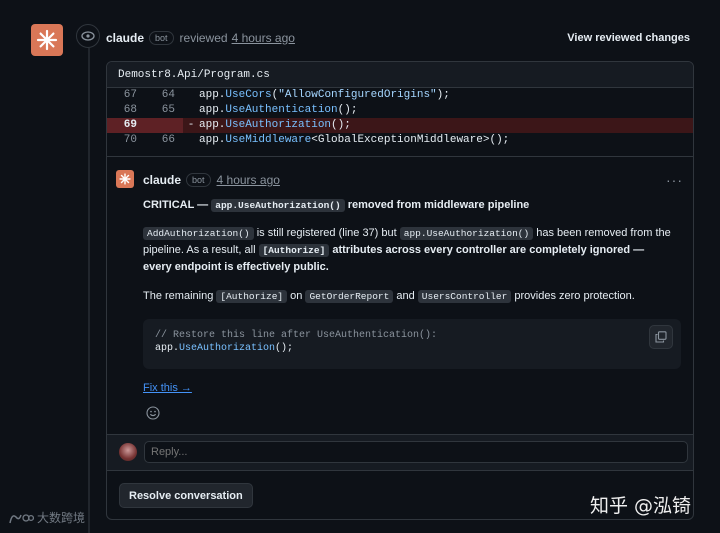 Image resolution: width=720 pixels, height=533 pixels. Describe the element at coordinates (126, 125) in the screenshot. I see `old-line-number: 69` at that location.